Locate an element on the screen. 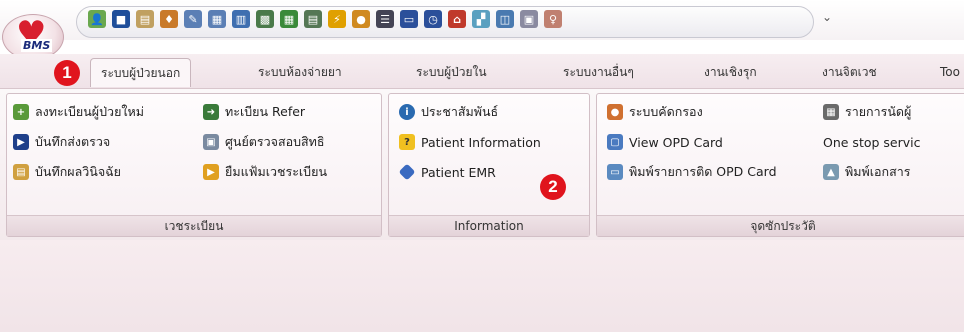 The height and width of the screenshot is (332, 964). diagnosis-record-button: ▤ บันทึกผลวินิจฉัย is located at coordinates (67, 172).